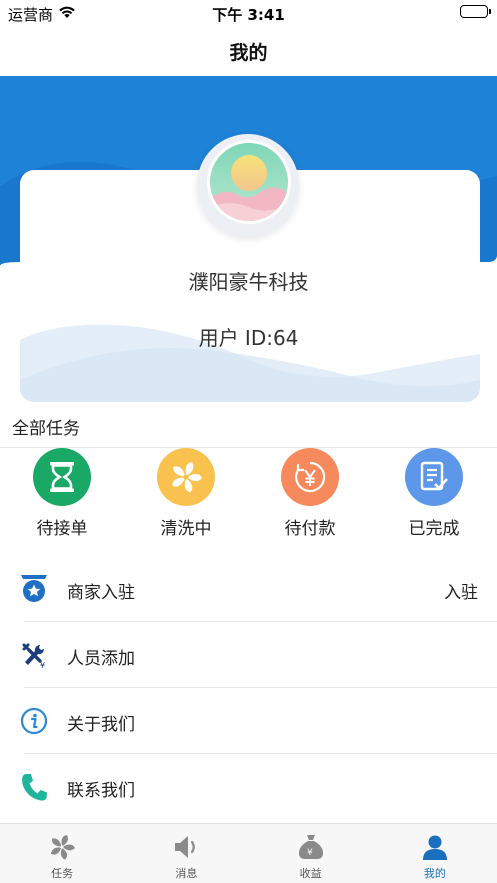 This screenshot has height=883, width=497. What do you see at coordinates (248, 721) in the screenshot?
I see `menu-item-about-us: 关于我们` at bounding box center [248, 721].